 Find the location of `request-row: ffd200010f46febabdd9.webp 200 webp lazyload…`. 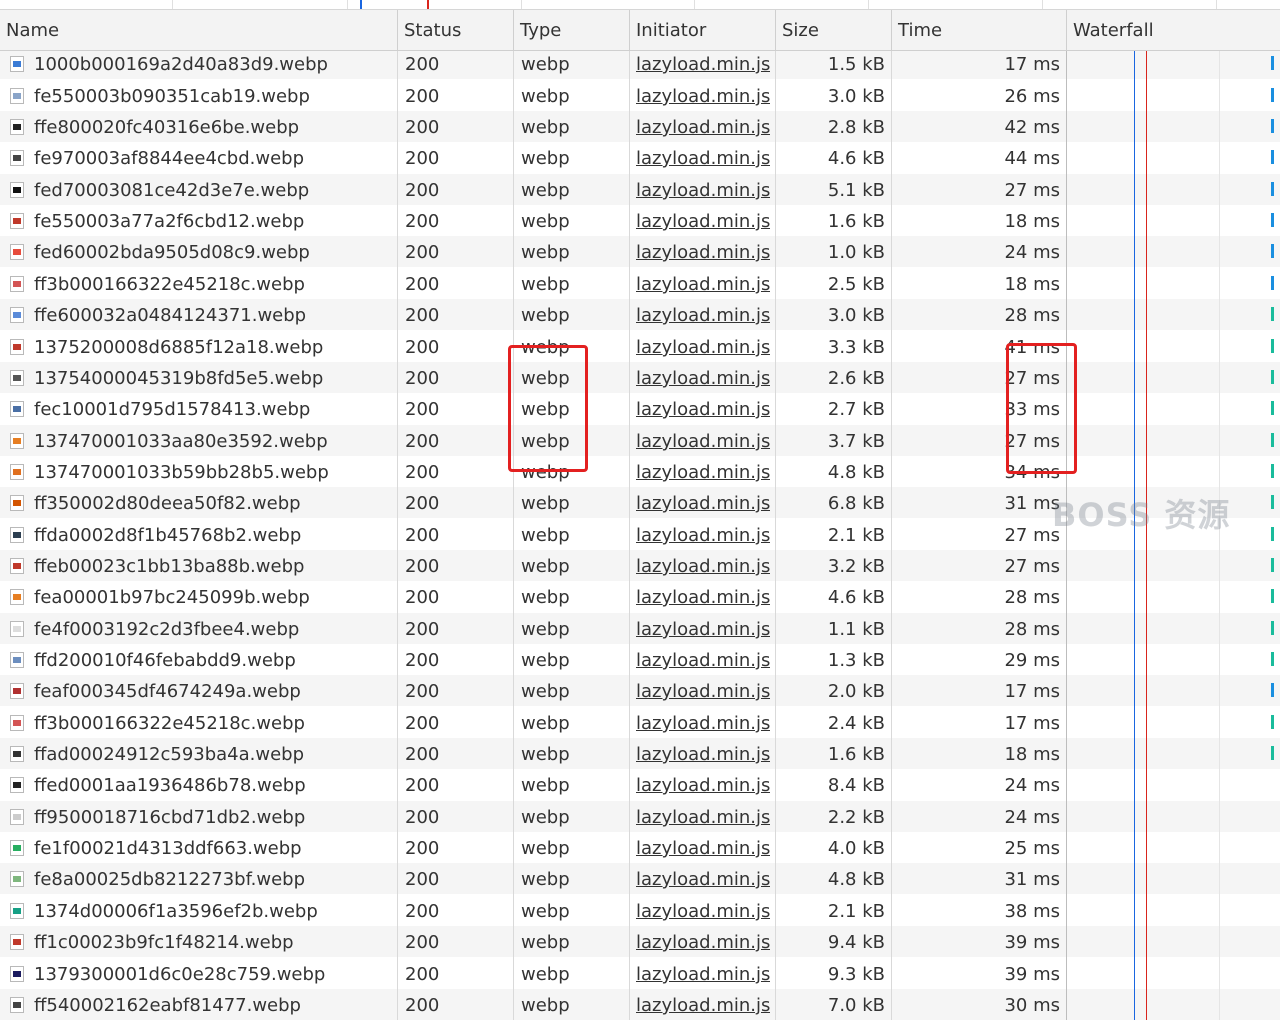

request-row: ffd200010f46febabdd9.webp 200 webp lazyload… is located at coordinates (640, 659).